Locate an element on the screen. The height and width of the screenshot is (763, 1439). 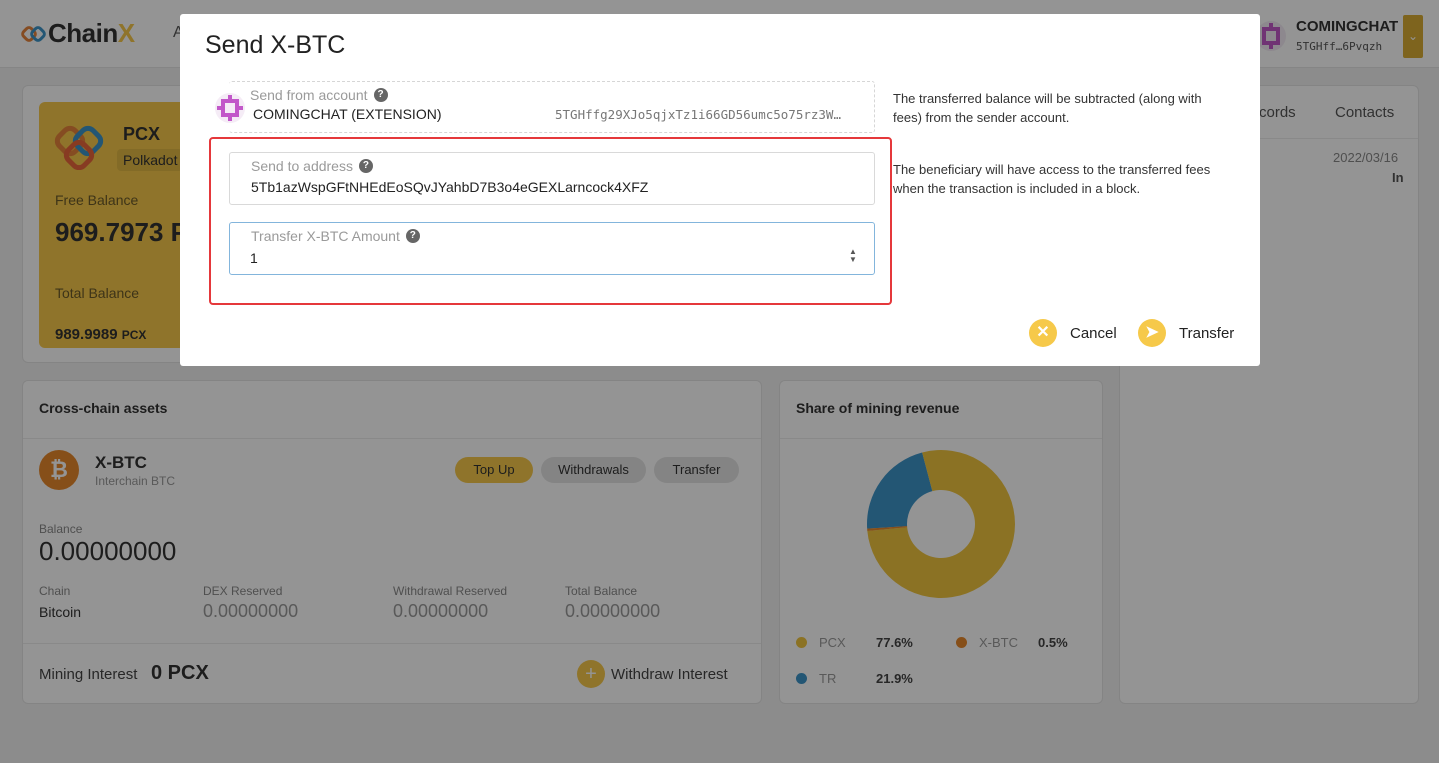
send-icon: ➤ is located at coordinates (1152, 333).